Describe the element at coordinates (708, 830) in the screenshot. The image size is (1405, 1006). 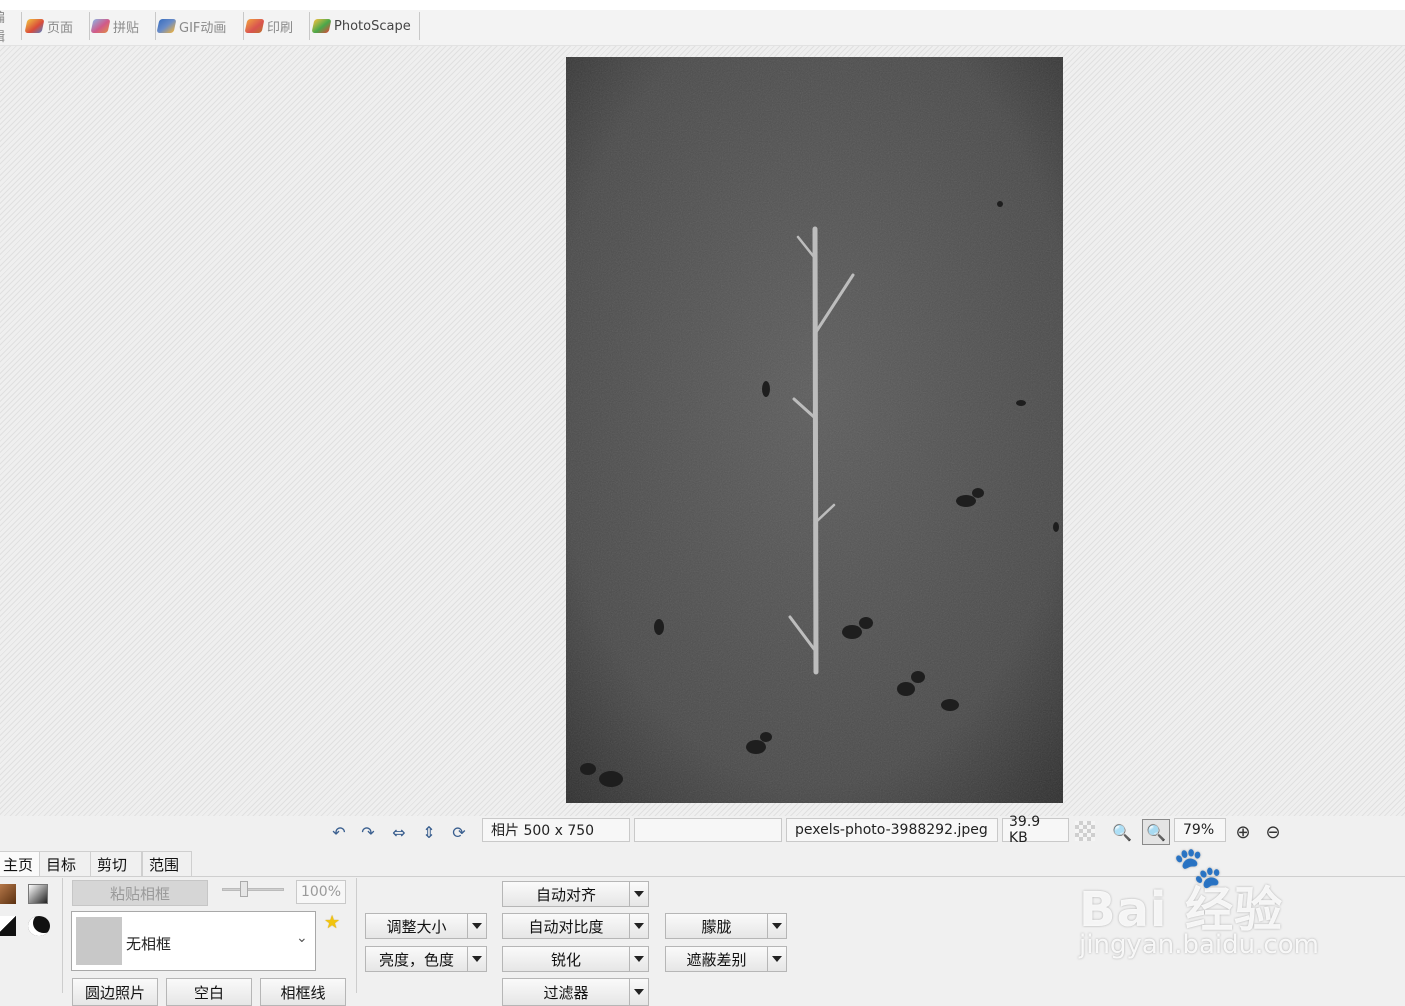
I see `blank-status-field` at that location.